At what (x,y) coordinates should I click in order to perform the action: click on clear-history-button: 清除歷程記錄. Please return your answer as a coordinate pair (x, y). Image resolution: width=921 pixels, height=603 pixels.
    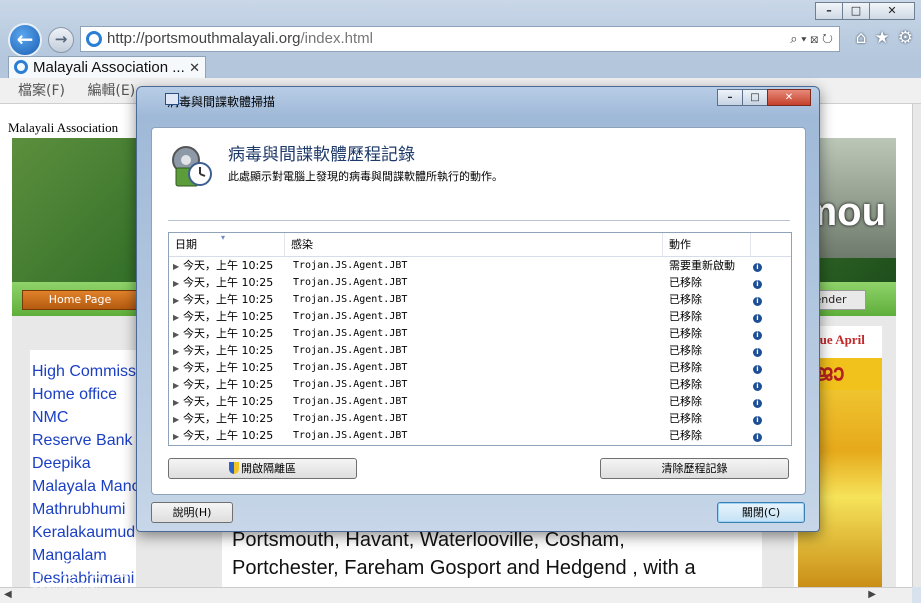
    Looking at the image, I should click on (694, 468).